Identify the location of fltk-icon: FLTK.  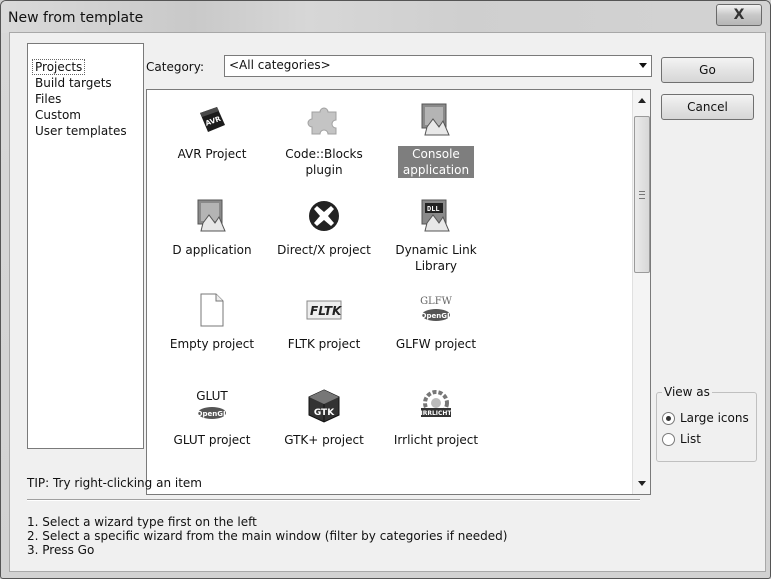
(324, 310).